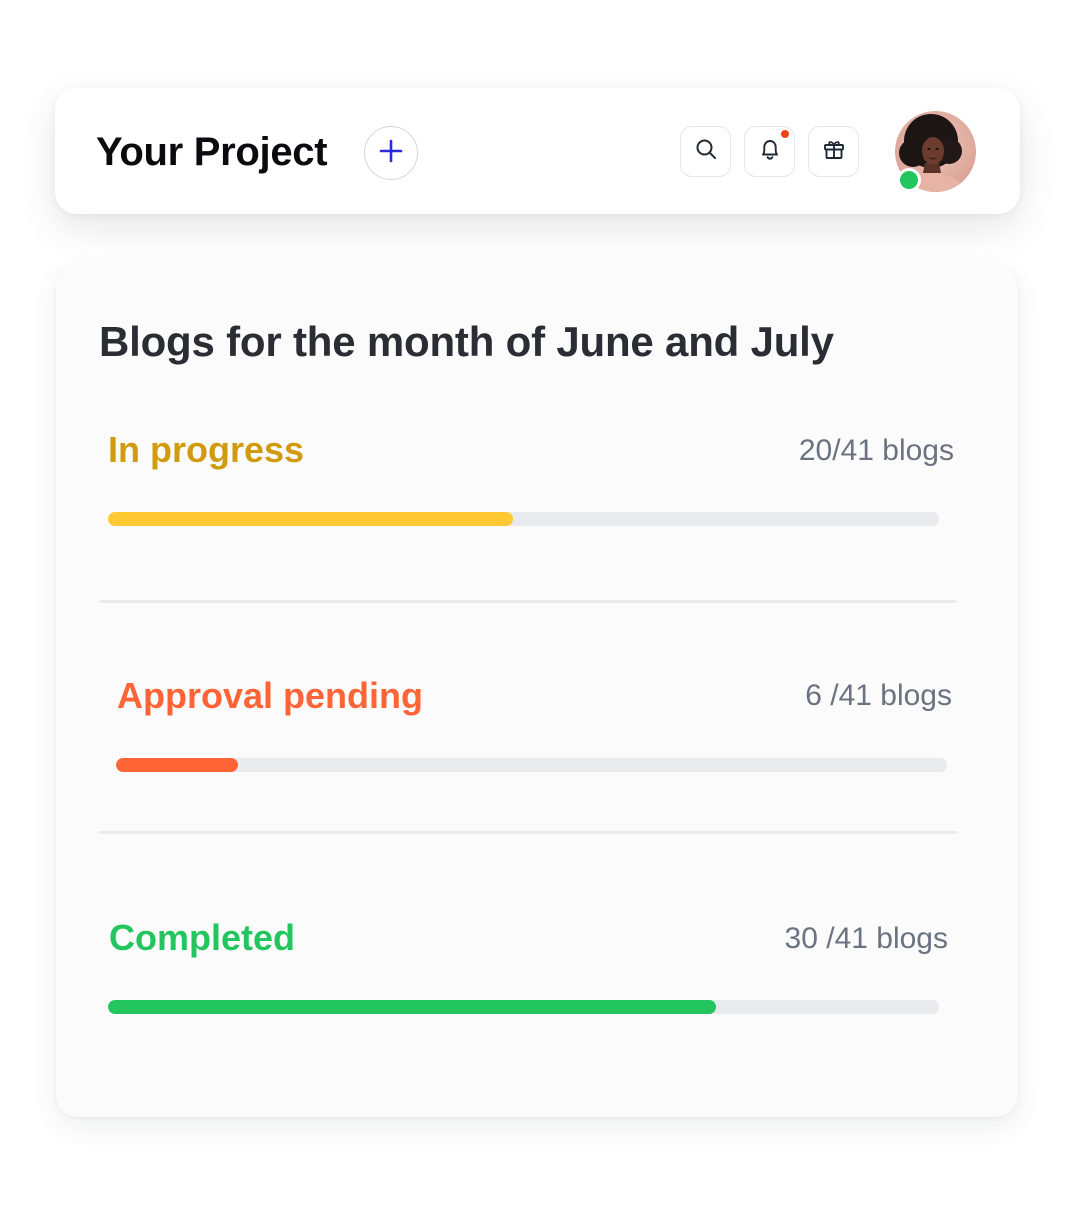 The width and height of the screenshot is (1080, 1224). I want to click on search-icon, so click(706, 151).